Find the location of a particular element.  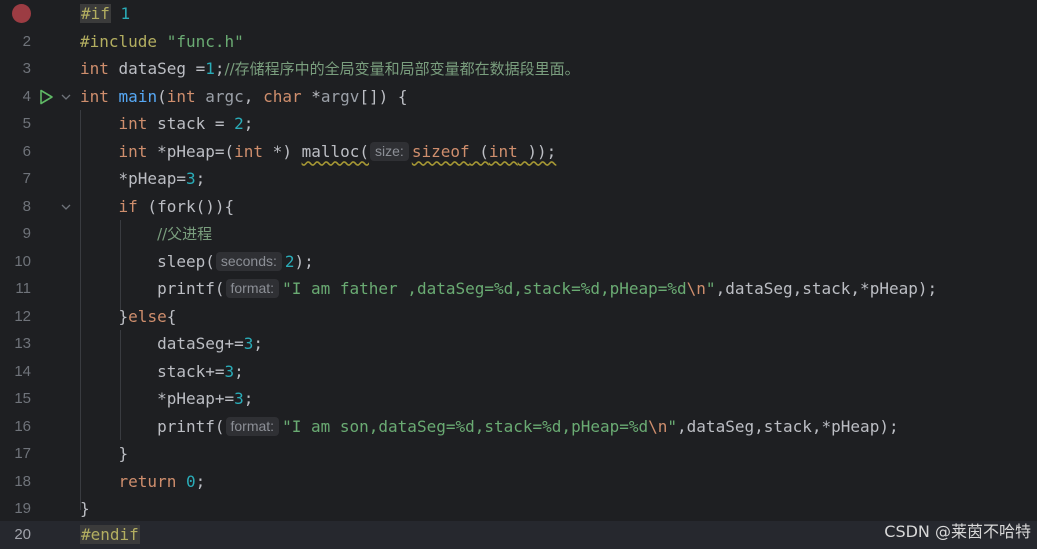

code-text: //父进程 is located at coordinates (185, 234).